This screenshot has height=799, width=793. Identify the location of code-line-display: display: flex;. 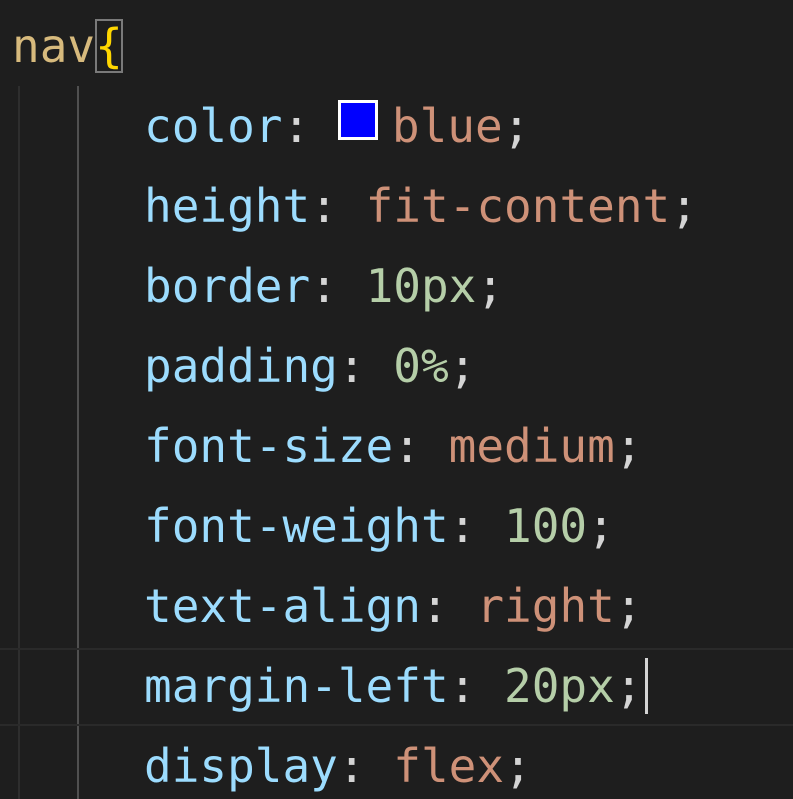
(338, 762).